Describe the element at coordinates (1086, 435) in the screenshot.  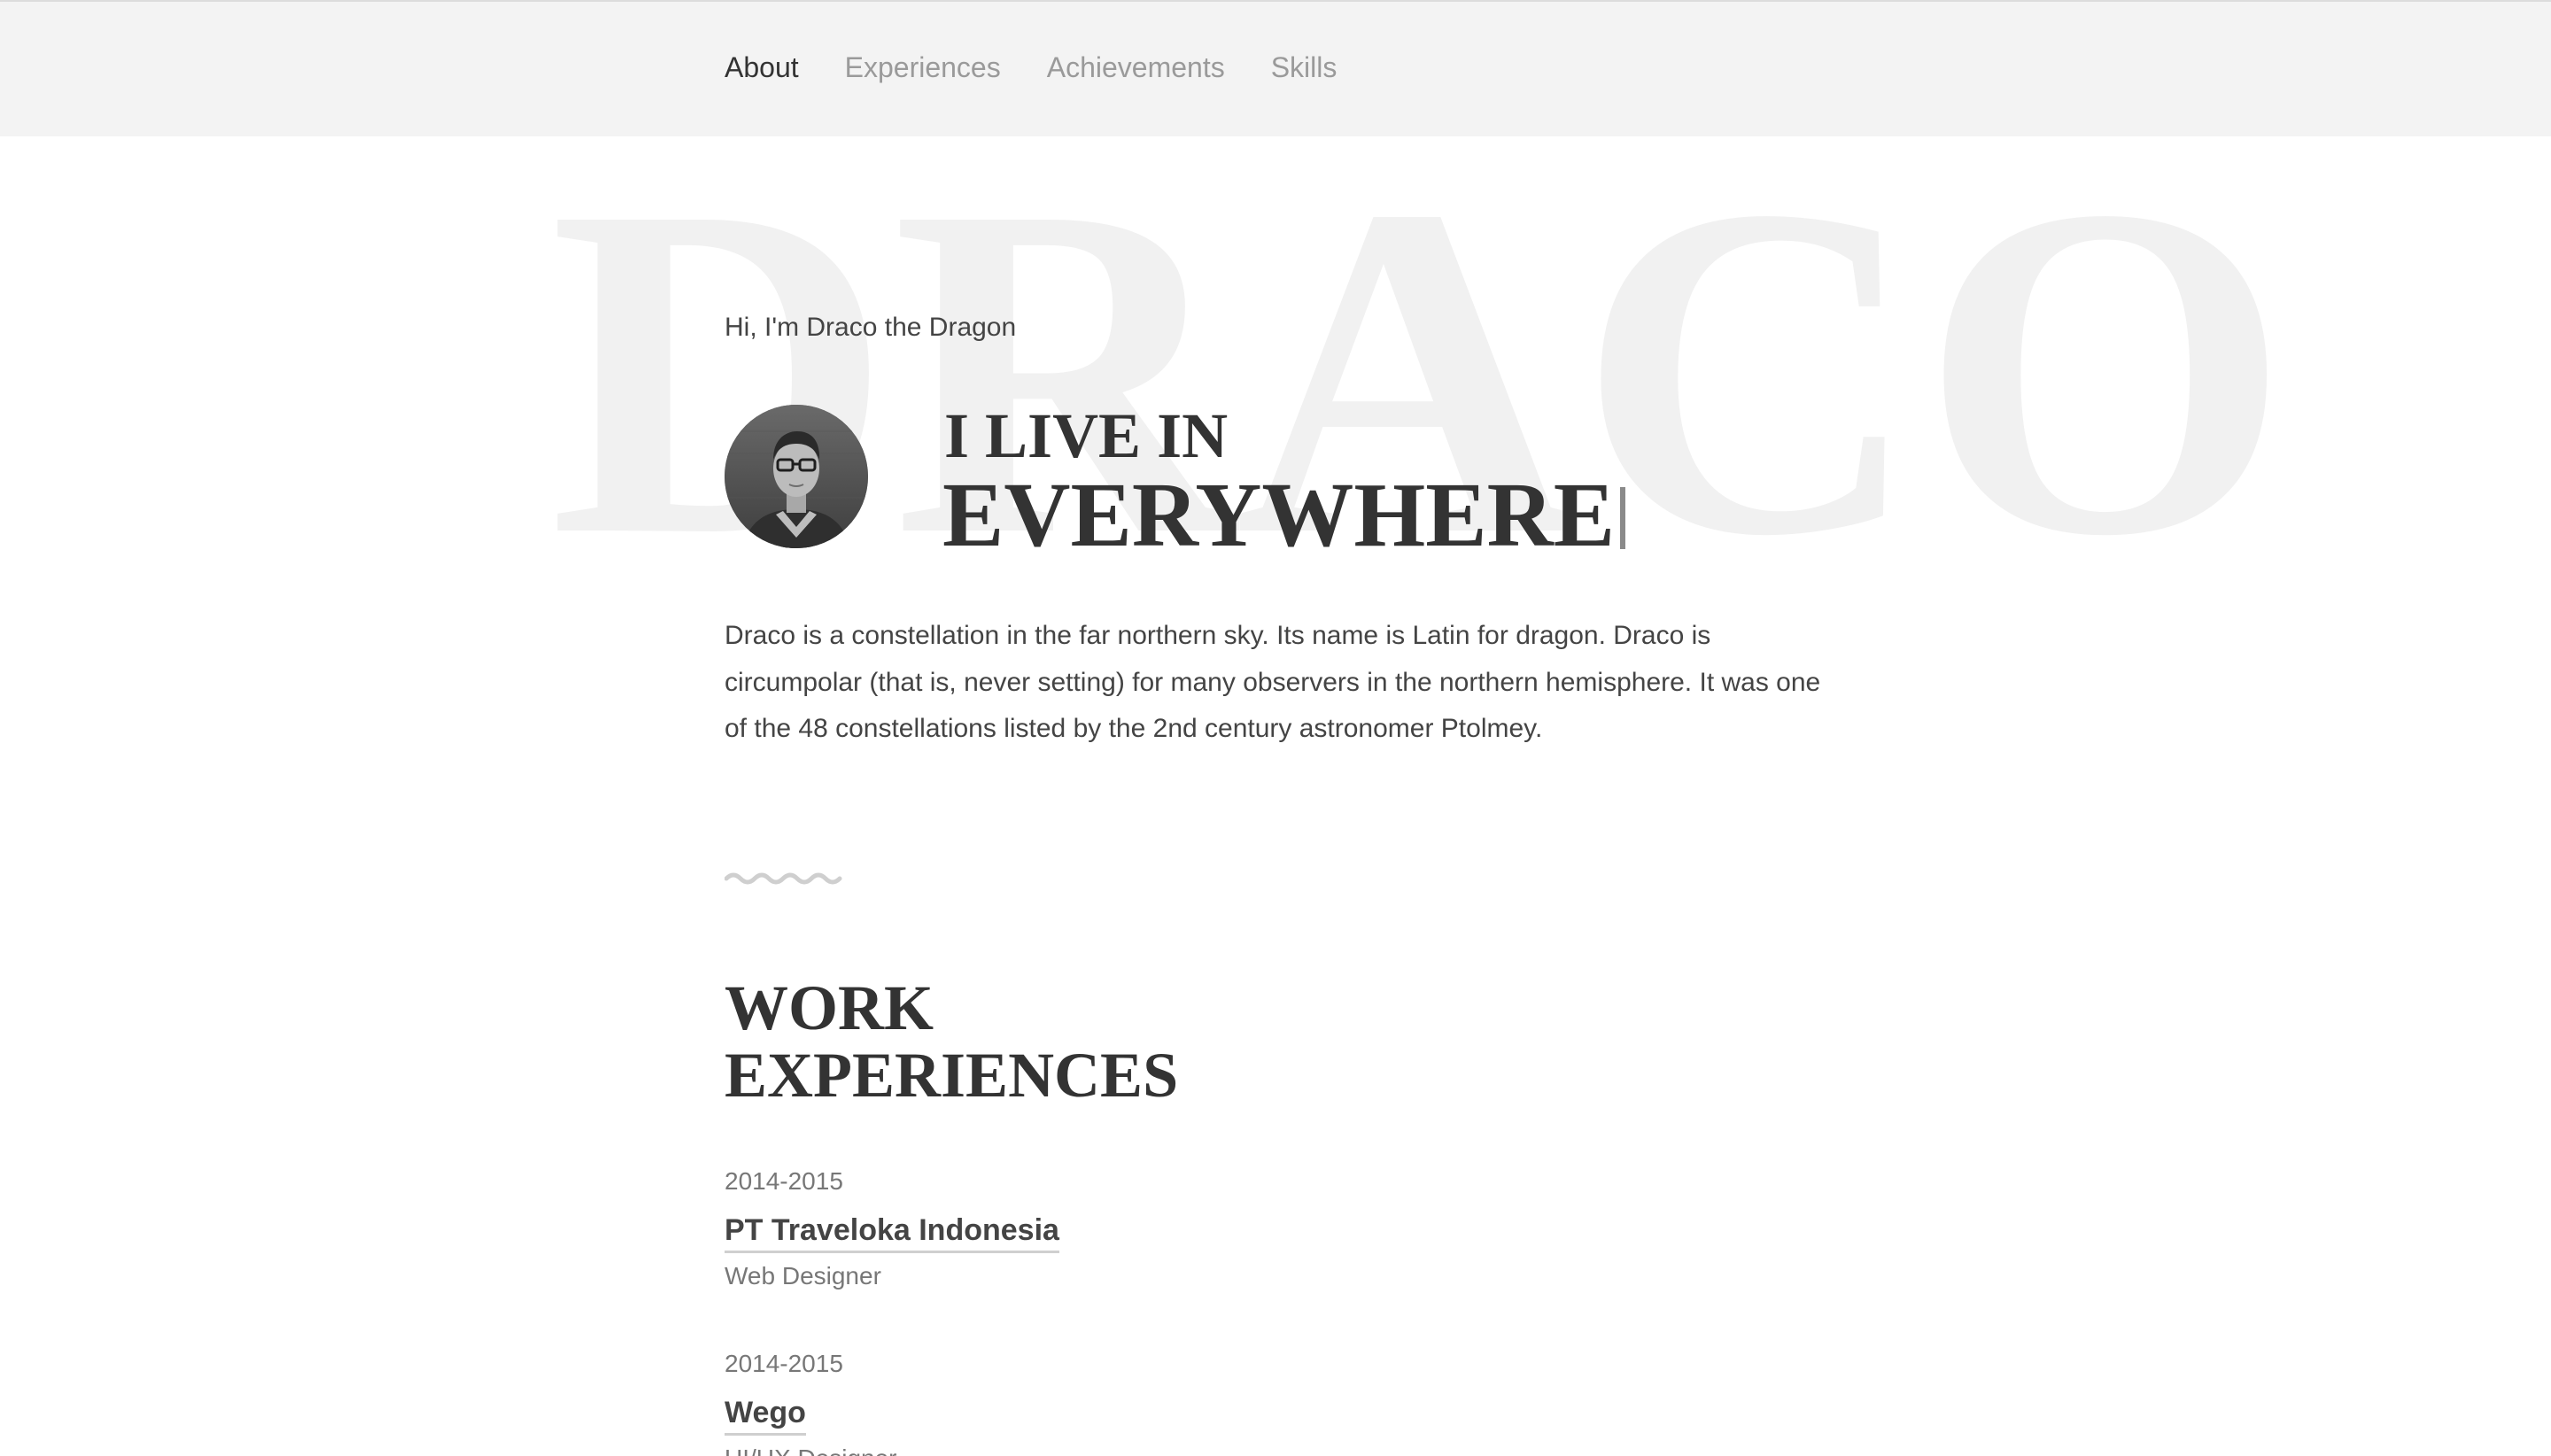
I see `live-in-label: I LIVE IN` at that location.